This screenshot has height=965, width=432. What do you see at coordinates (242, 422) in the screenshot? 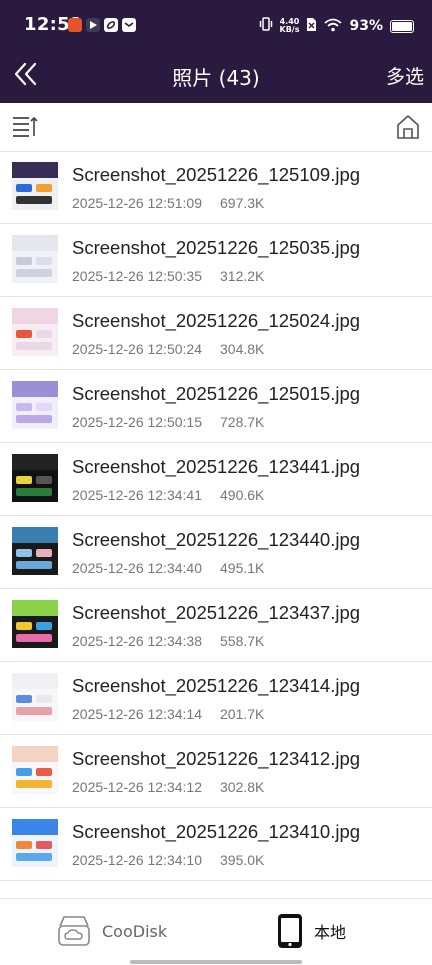
I see `file-size: 728.7K` at bounding box center [242, 422].